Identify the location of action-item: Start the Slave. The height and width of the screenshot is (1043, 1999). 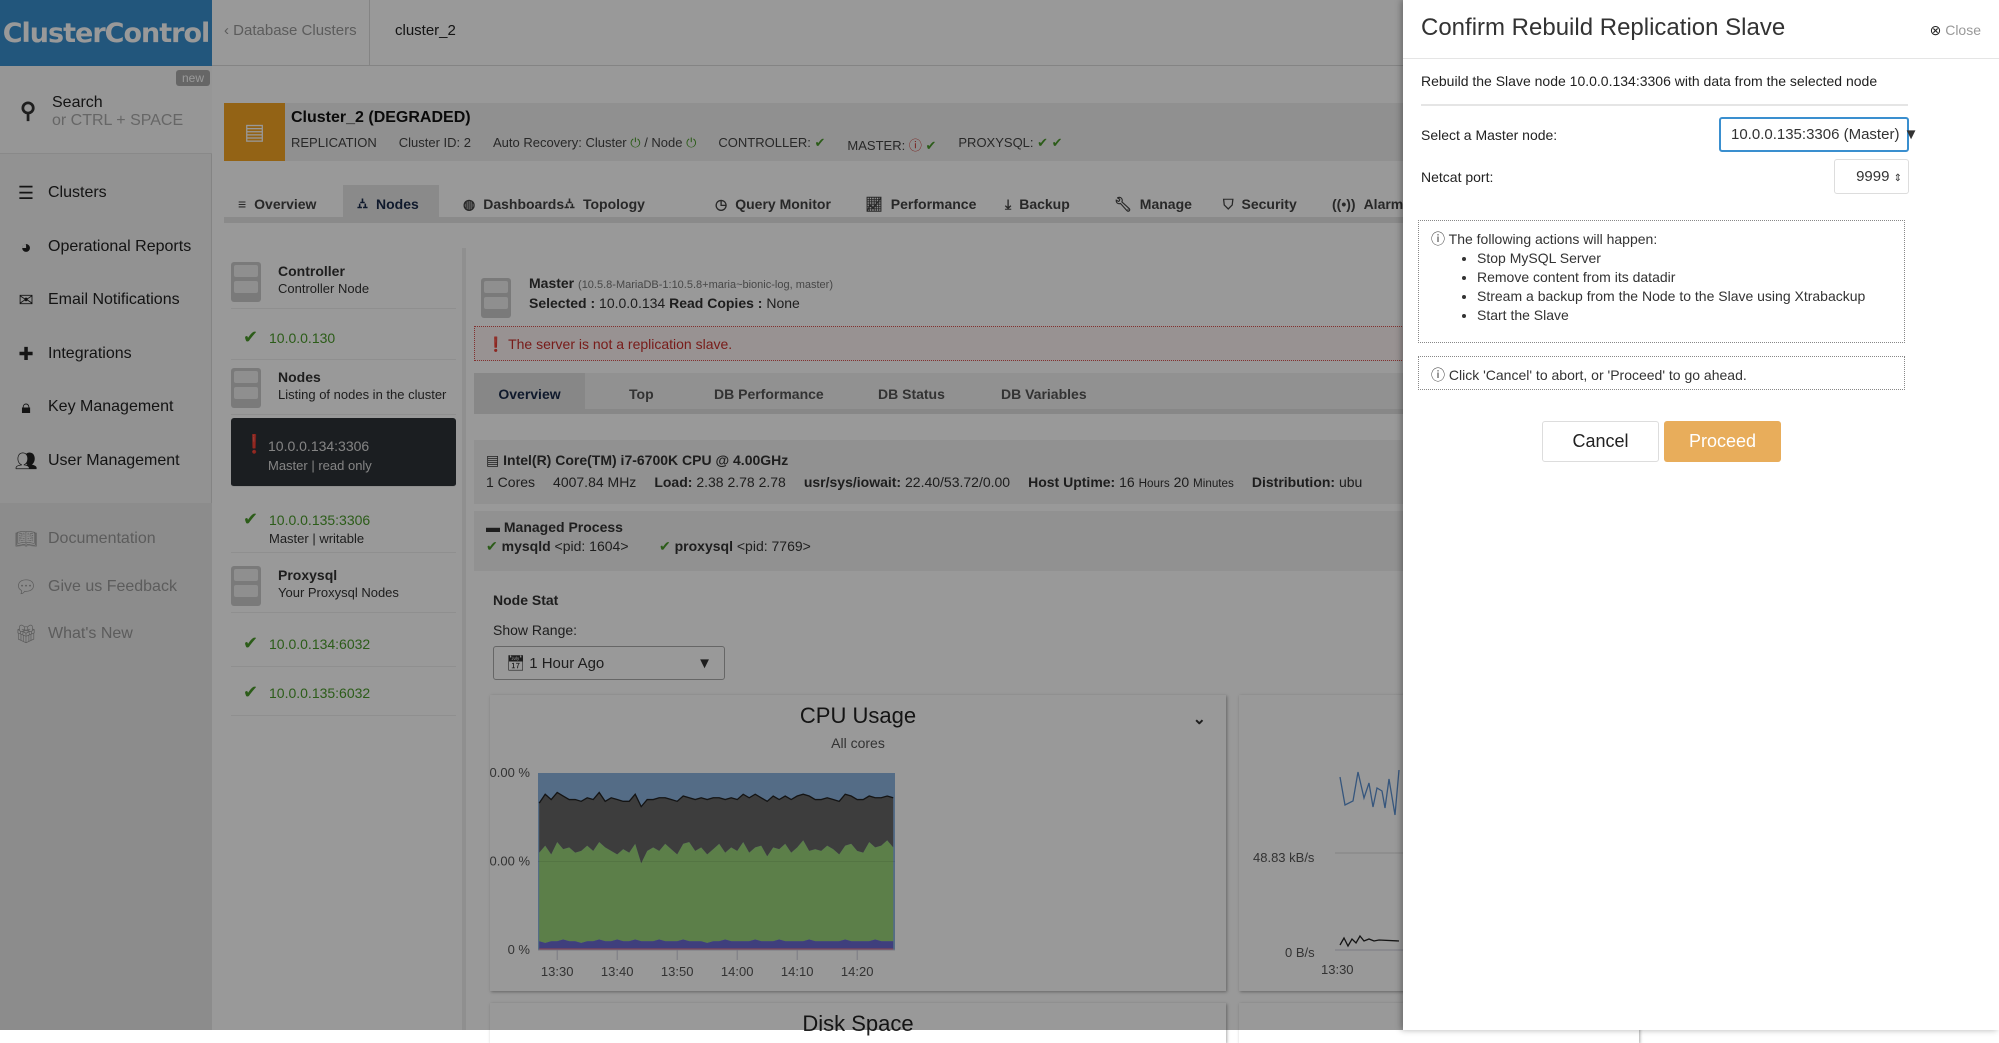
(1671, 315).